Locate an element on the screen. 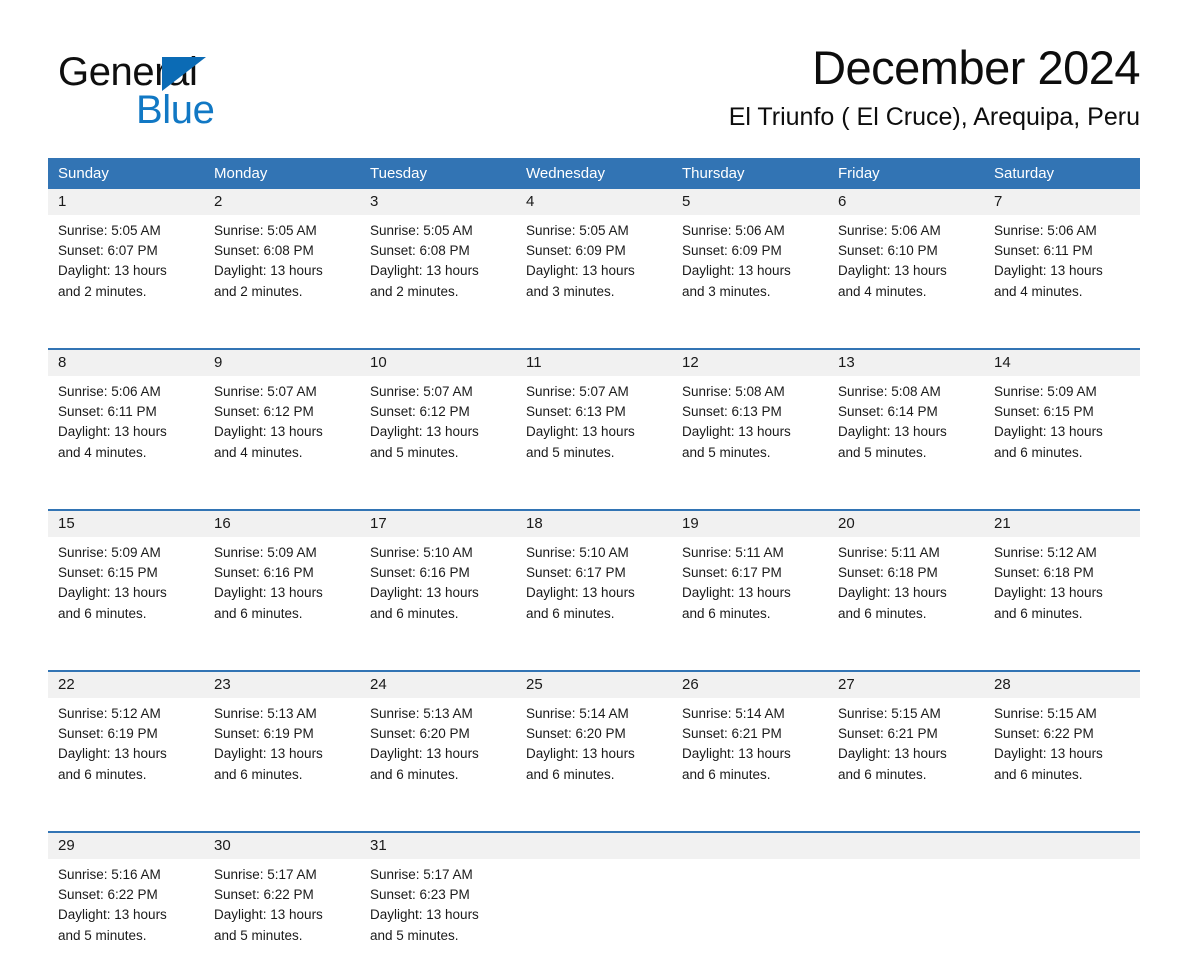  day-number: 19 is located at coordinates (750, 524).